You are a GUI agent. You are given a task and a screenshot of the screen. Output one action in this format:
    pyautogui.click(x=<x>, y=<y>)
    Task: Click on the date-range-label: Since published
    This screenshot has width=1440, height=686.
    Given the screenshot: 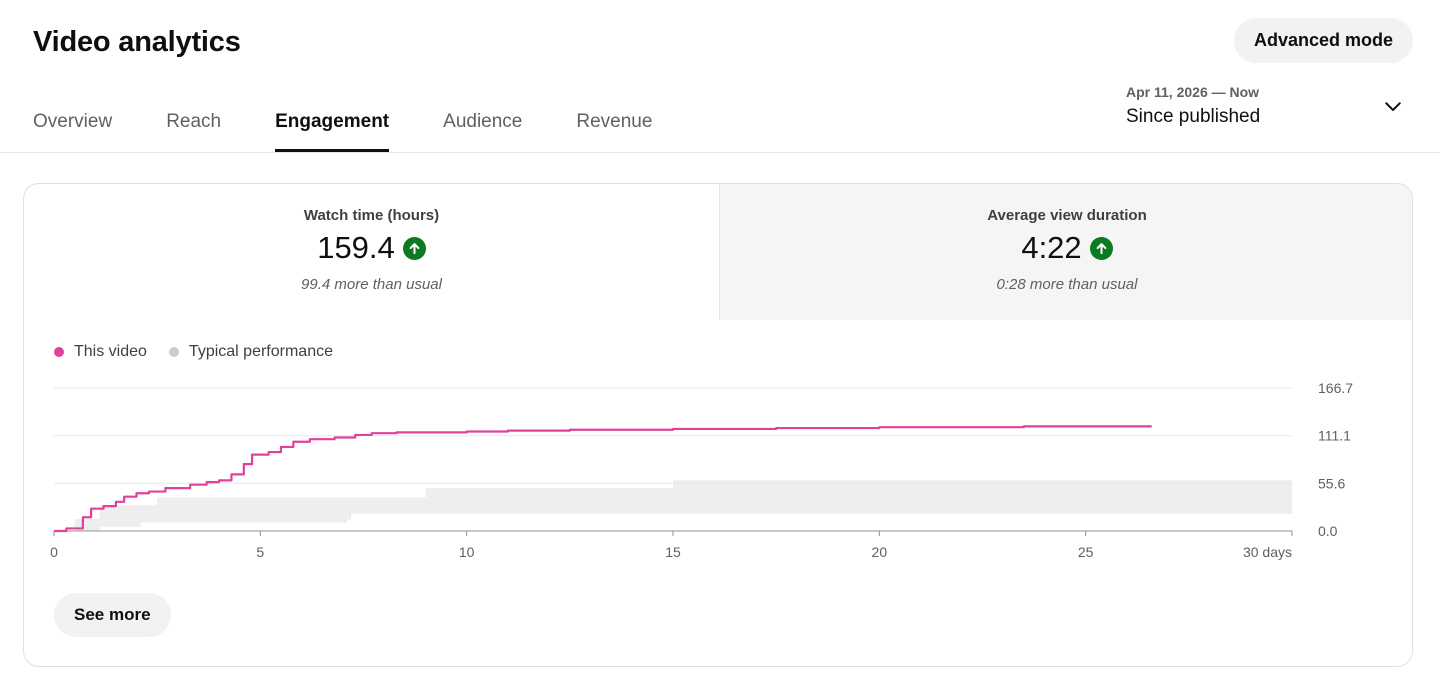 What is the action you would take?
    pyautogui.click(x=1193, y=116)
    